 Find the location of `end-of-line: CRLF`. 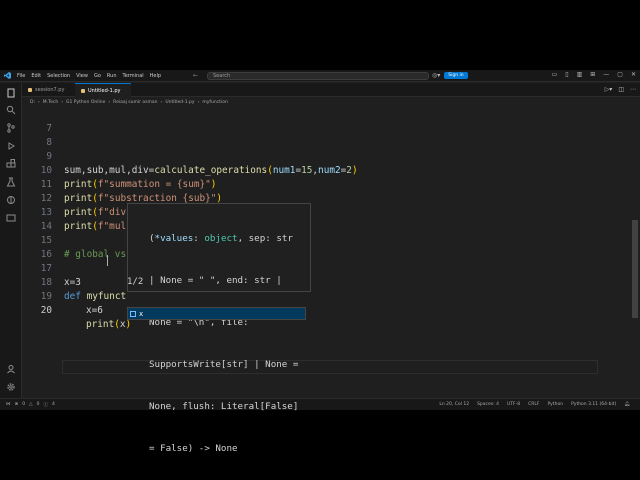

end-of-line: CRLF is located at coordinates (533, 404).